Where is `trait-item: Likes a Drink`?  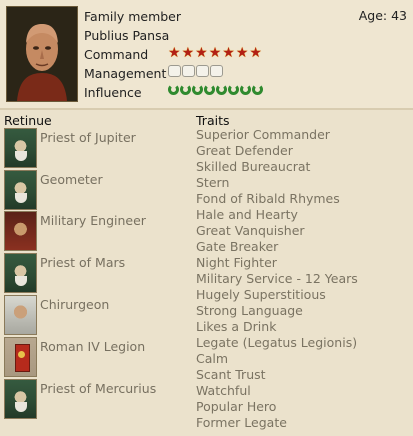 trait-item: Likes a Drink is located at coordinates (277, 327).